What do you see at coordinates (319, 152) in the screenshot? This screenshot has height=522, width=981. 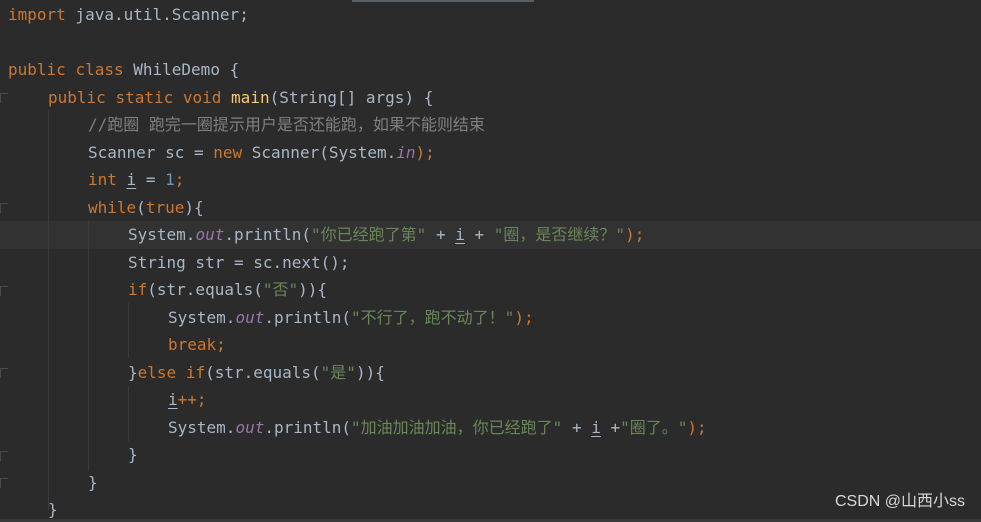 I see `code-text: Scanner(System.` at bounding box center [319, 152].